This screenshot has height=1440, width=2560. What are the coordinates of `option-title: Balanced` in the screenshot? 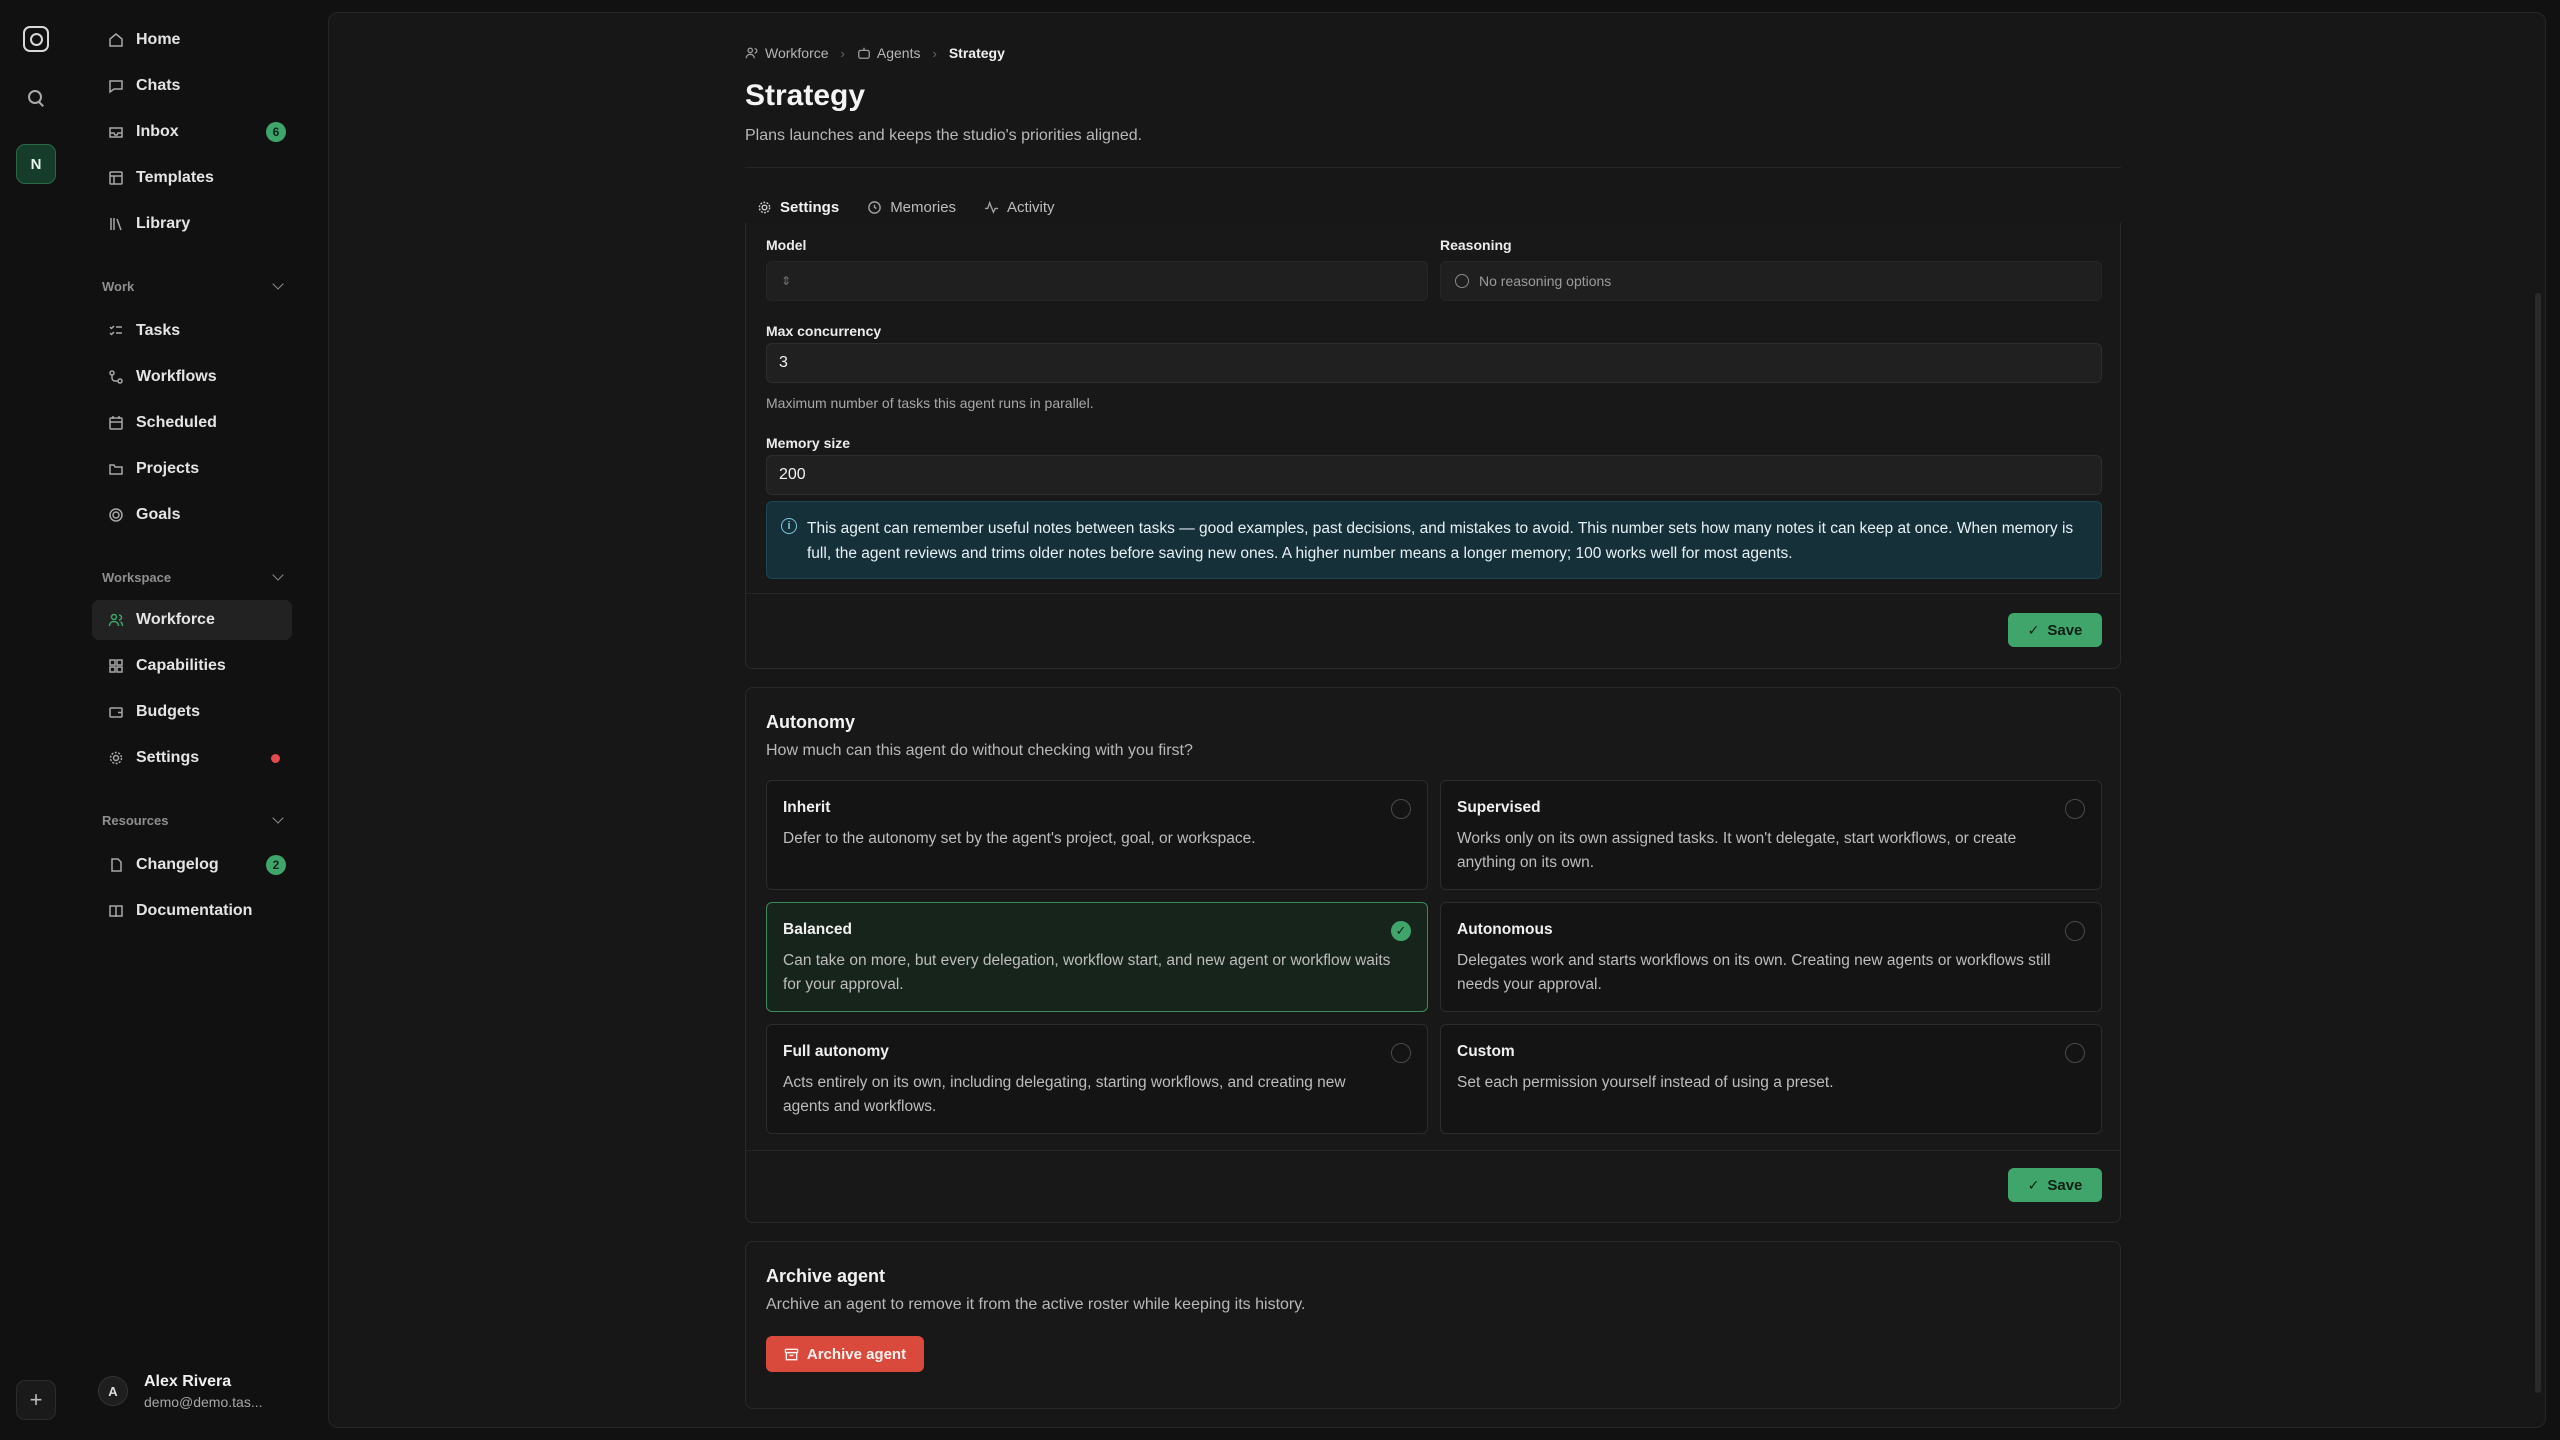 It's located at (817, 929).